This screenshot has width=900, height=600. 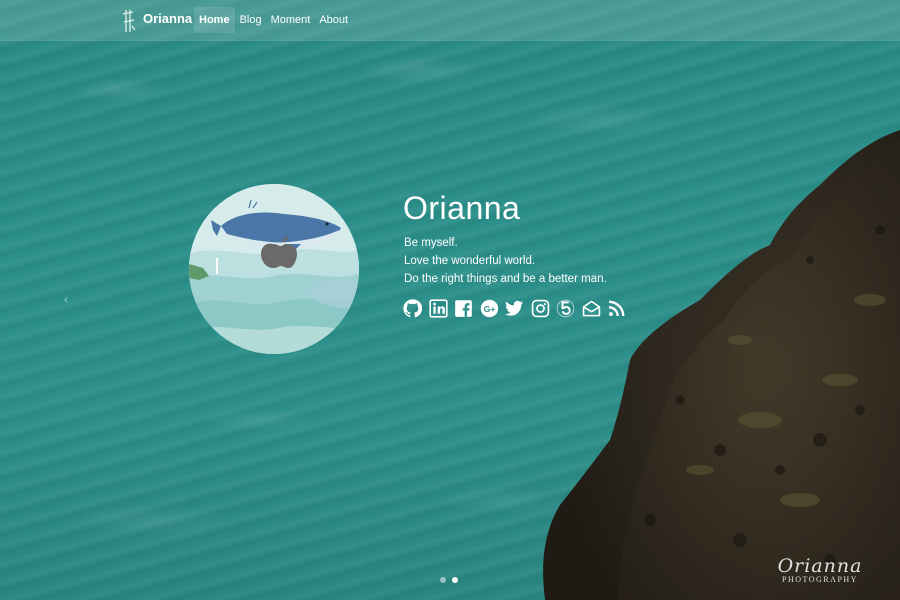 I want to click on watermark-title: Orianna, so click(x=820, y=566).